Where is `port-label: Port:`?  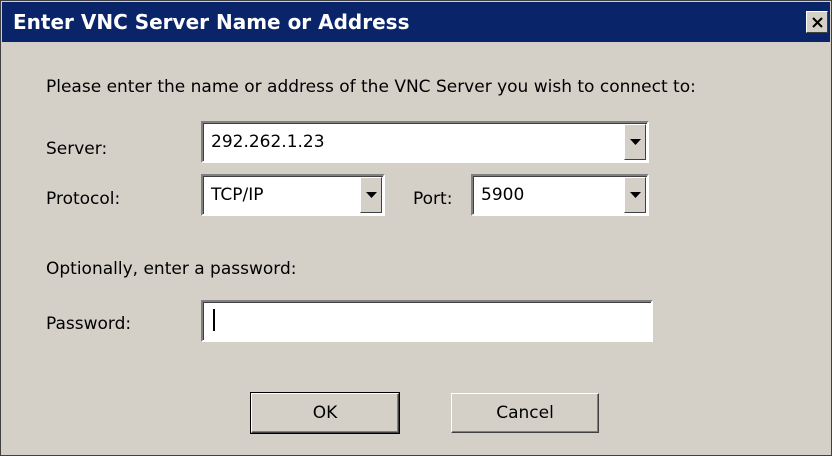
port-label: Port: is located at coordinates (433, 199).